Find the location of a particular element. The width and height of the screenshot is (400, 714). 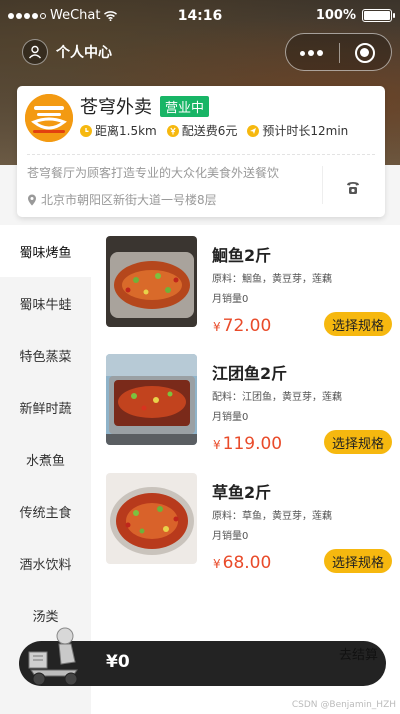

open-status-badge: 营业中 is located at coordinates (185, 106).